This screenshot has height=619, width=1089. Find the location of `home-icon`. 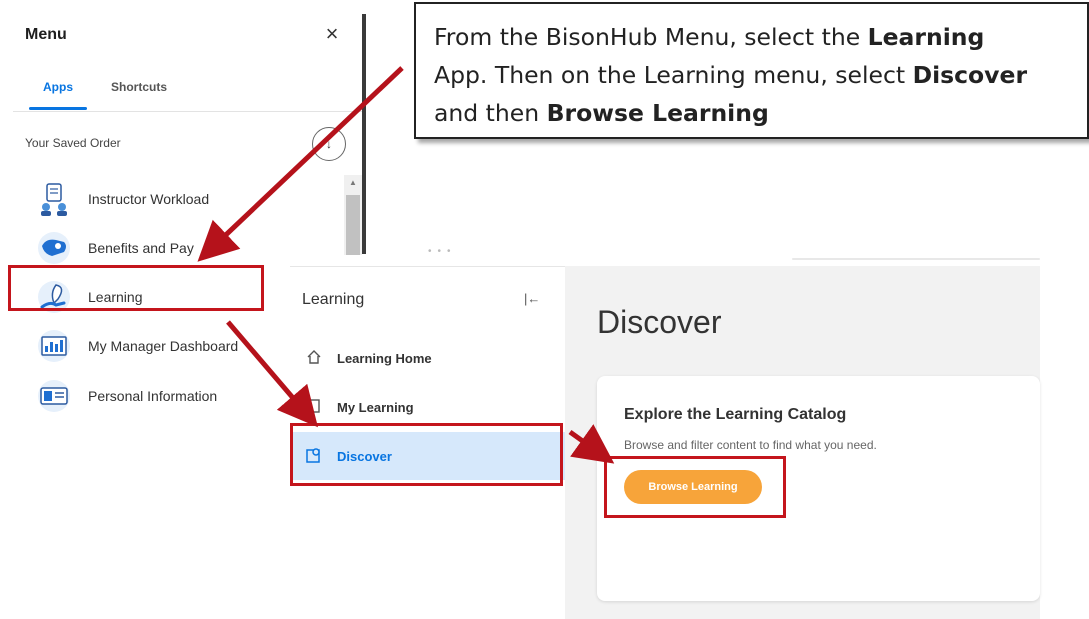

home-icon is located at coordinates (314, 358).